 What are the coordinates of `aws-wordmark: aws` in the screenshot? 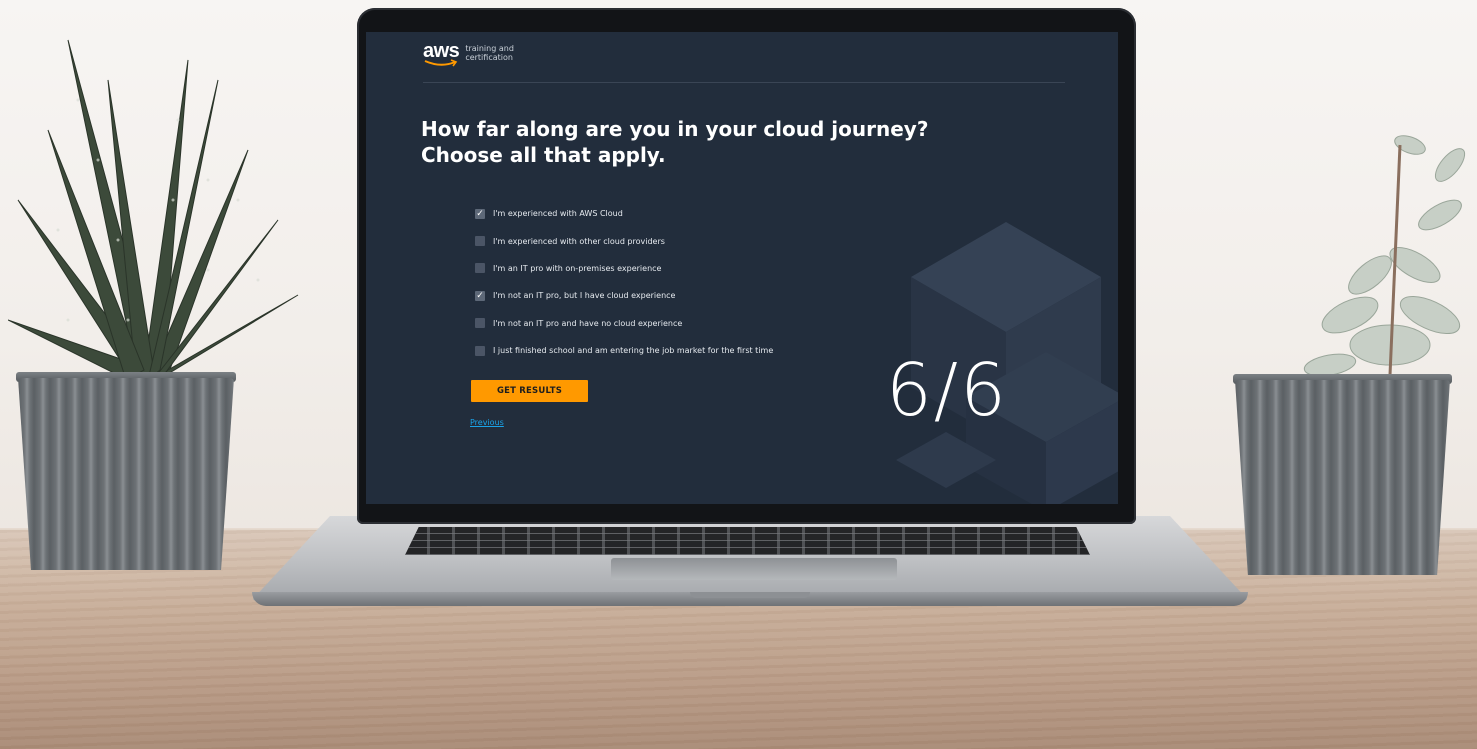 It's located at (441, 54).